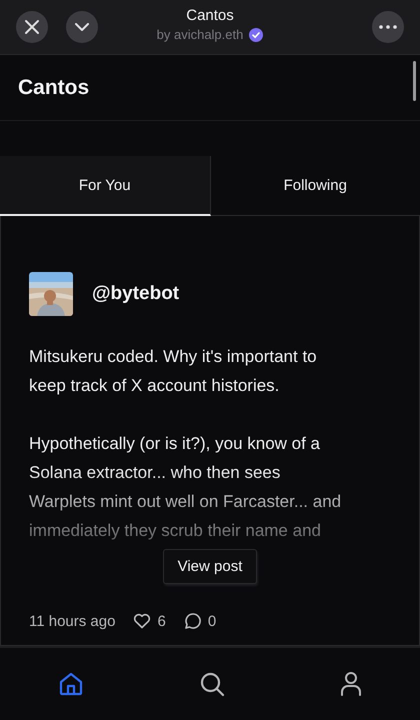  I want to click on person-icon, so click(351, 684).